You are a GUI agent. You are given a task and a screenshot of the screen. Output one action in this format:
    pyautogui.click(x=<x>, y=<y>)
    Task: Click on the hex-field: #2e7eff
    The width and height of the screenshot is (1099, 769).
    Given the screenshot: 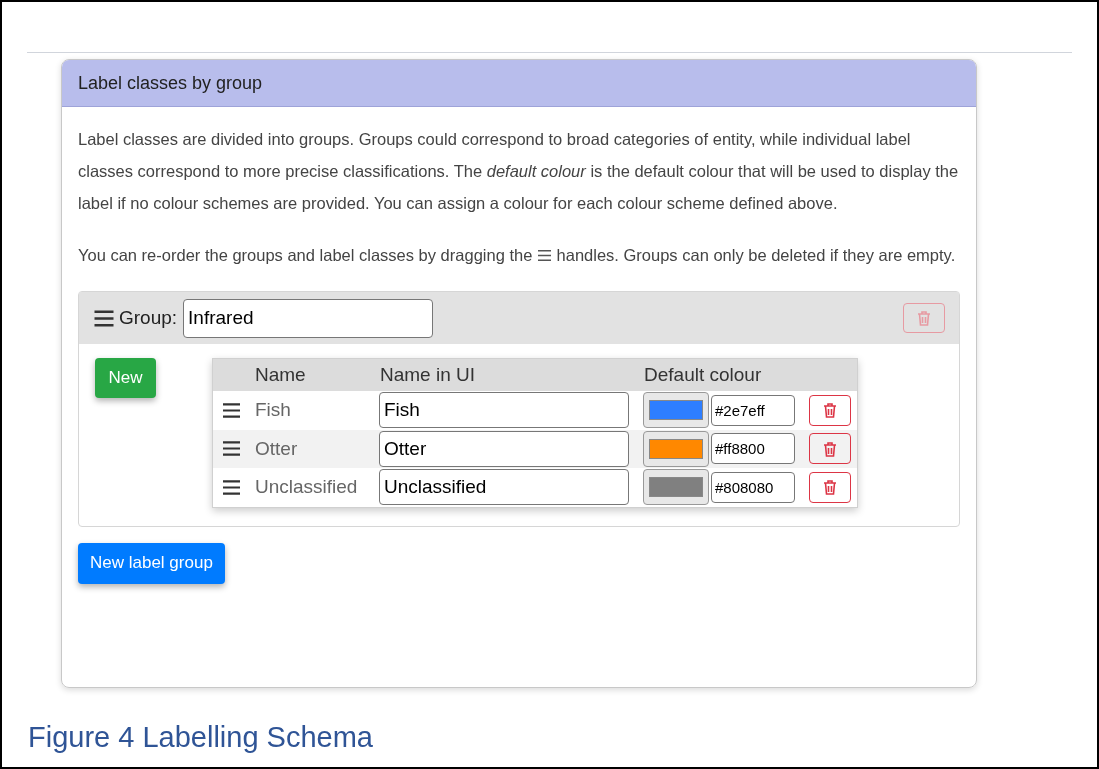 What is the action you would take?
    pyautogui.click(x=753, y=410)
    